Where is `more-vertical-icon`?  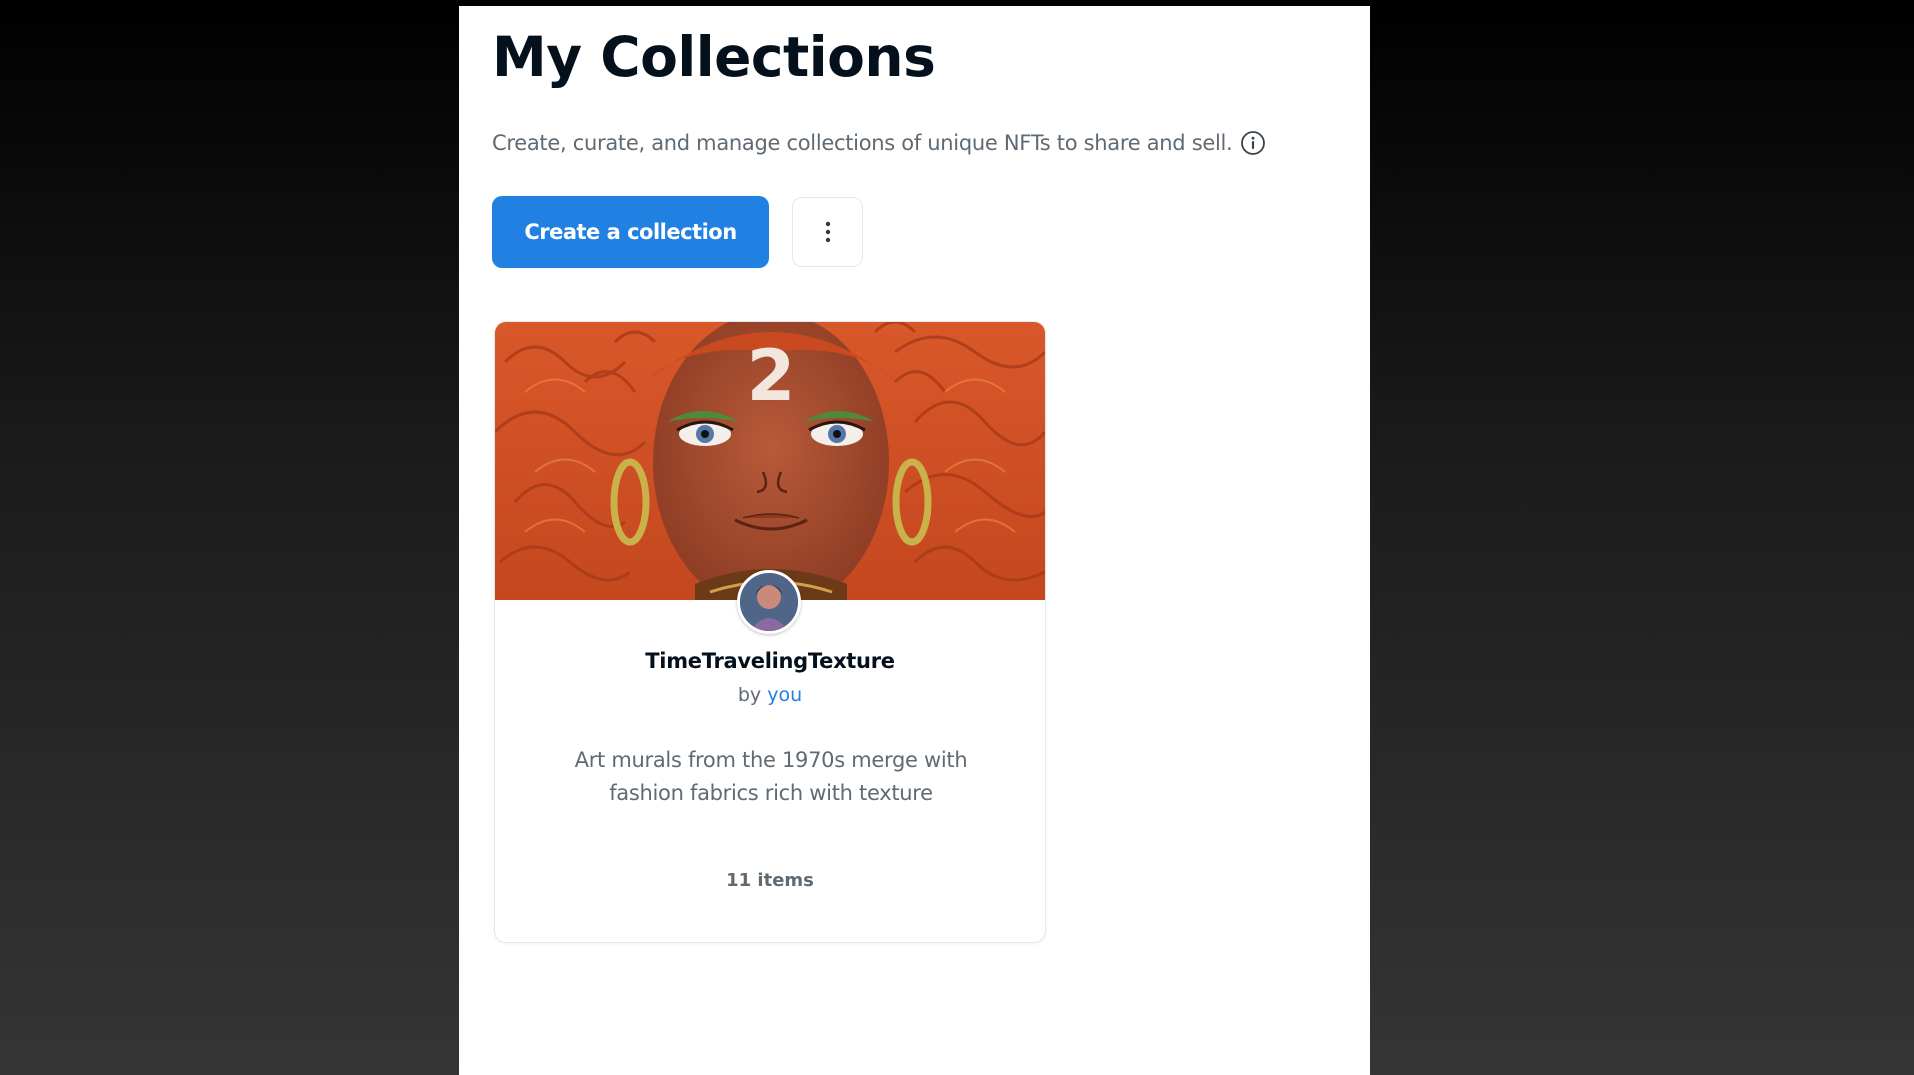
more-vertical-icon is located at coordinates (828, 232).